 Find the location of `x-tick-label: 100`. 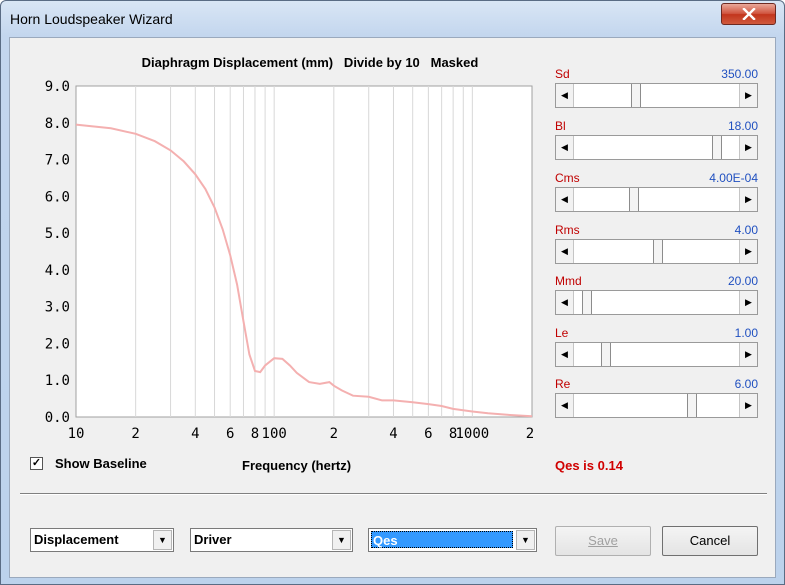

x-tick-label: 100 is located at coordinates (274, 434).